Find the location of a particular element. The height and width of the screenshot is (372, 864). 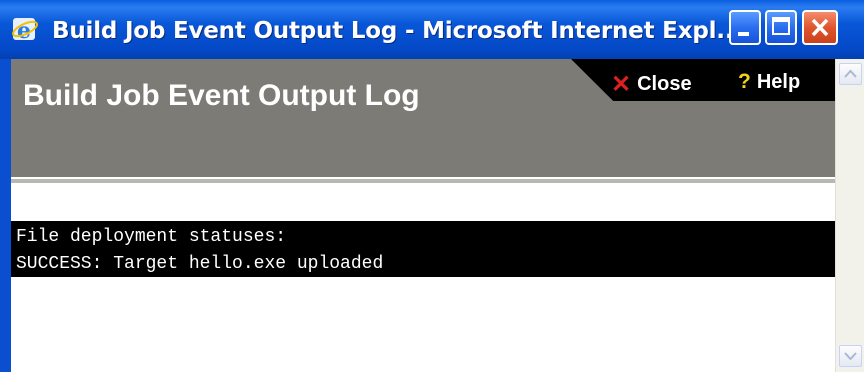

log-line: SUCCESS: Target hello.exe uploaded is located at coordinates (200, 264).